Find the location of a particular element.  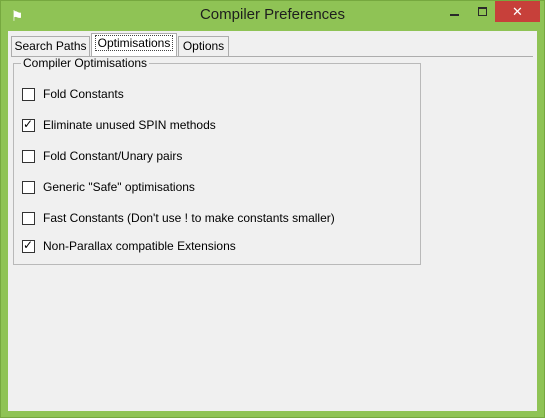

tab-optimisations-label: Optimisations is located at coordinates (134, 43).